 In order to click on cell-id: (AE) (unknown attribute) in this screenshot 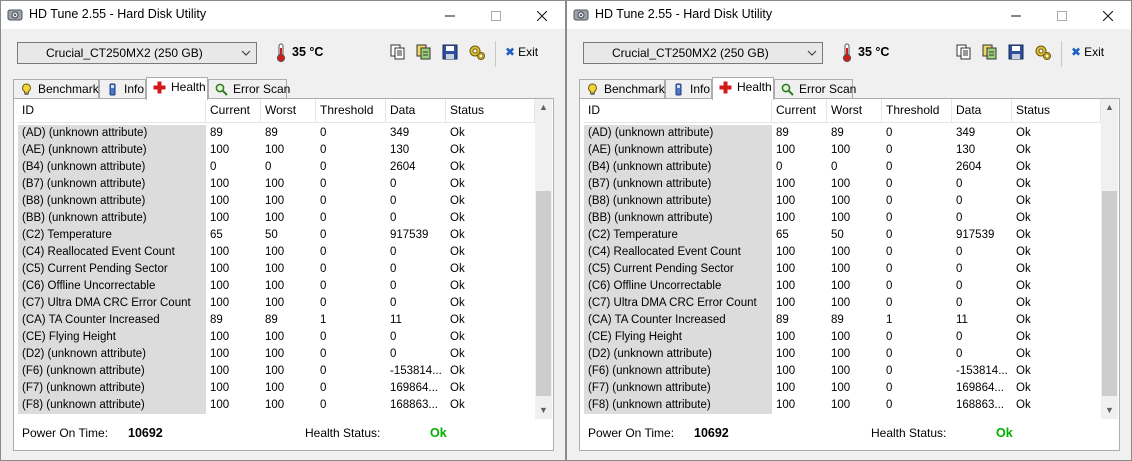, I will do `click(112, 150)`.